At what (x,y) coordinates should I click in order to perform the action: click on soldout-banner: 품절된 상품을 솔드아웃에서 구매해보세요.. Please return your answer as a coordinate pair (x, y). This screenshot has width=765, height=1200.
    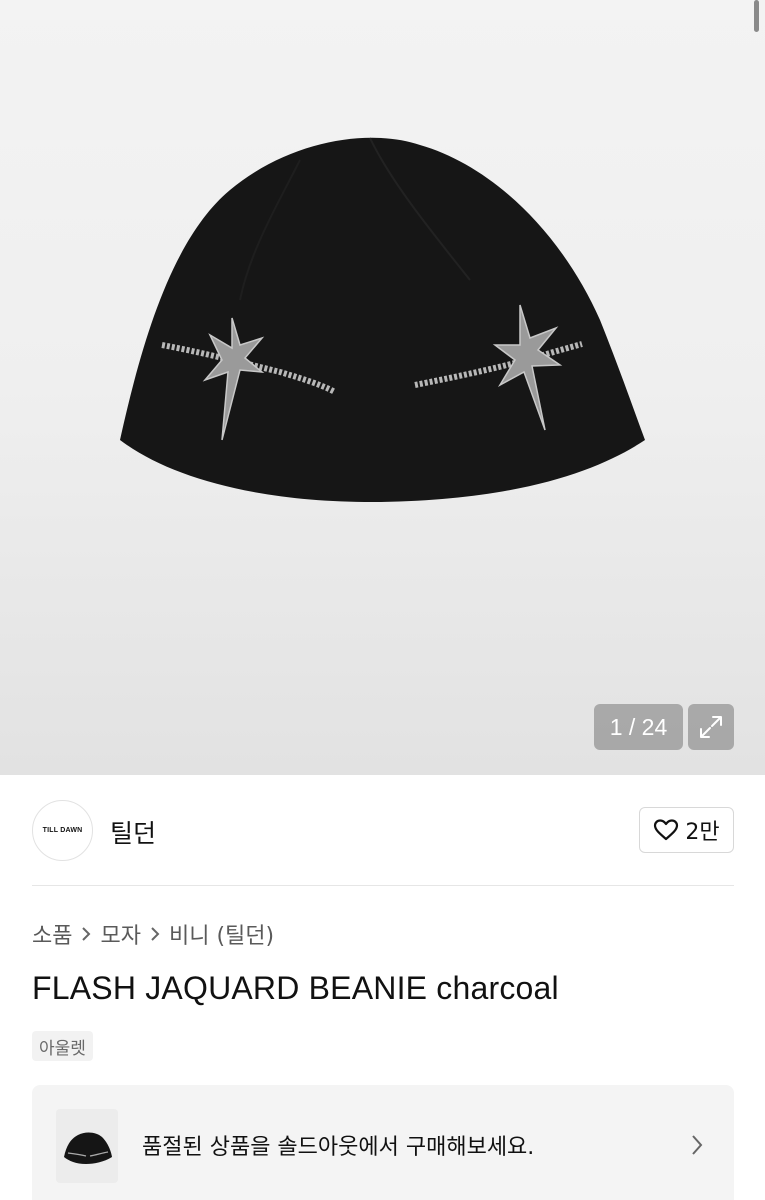
    Looking at the image, I should click on (383, 1142).